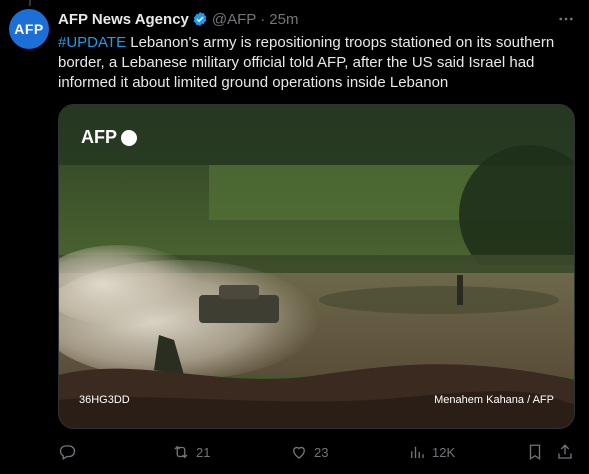  I want to click on afp-watermark-logo: AFP, so click(109, 137).